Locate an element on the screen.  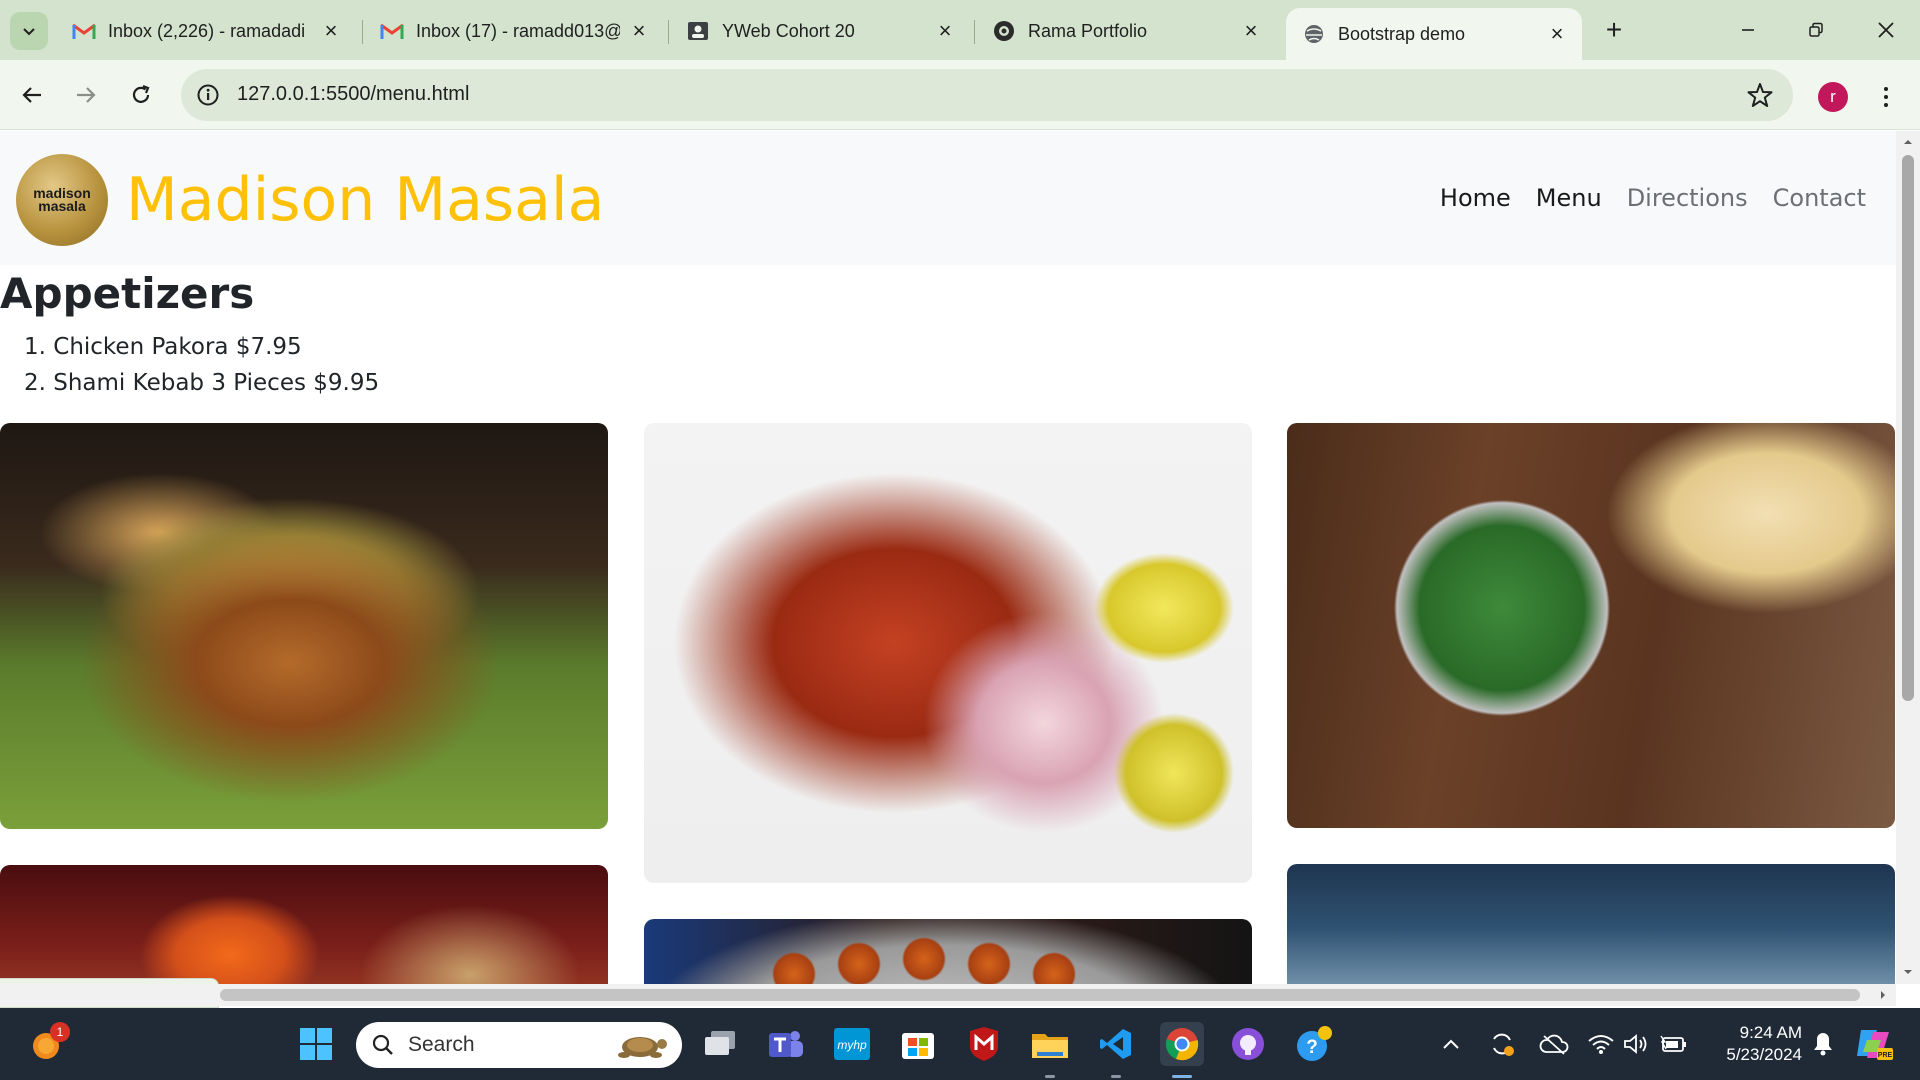
bookmark-star-icon is located at coordinates (1760, 95).